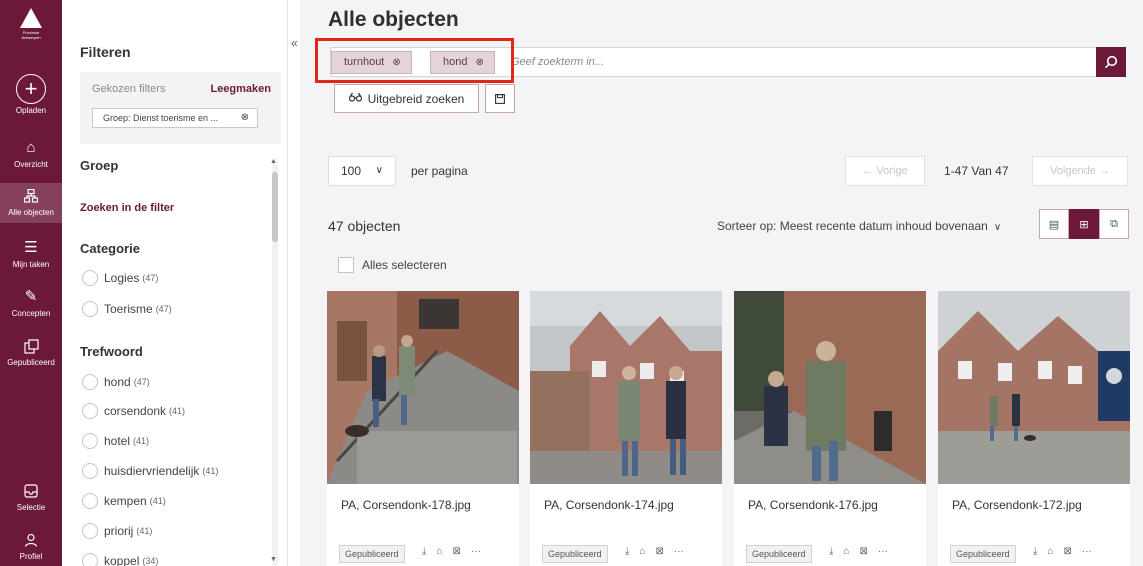 This screenshot has width=1143, height=566. What do you see at coordinates (99, 165) in the screenshot?
I see `group-section-title: Groep` at bounding box center [99, 165].